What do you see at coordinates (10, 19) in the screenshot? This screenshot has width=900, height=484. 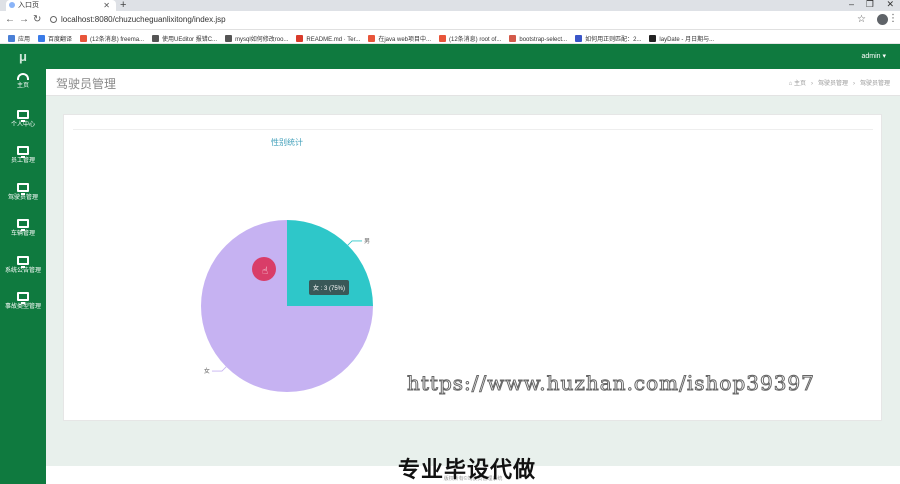 I see `back-icon: ←` at bounding box center [10, 19].